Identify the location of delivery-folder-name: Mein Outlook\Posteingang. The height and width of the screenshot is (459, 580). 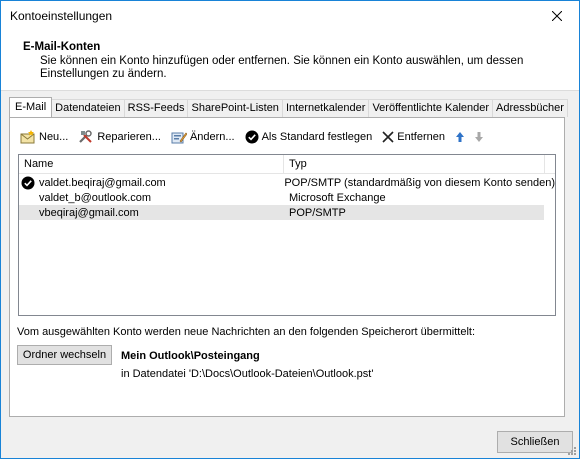
(190, 356).